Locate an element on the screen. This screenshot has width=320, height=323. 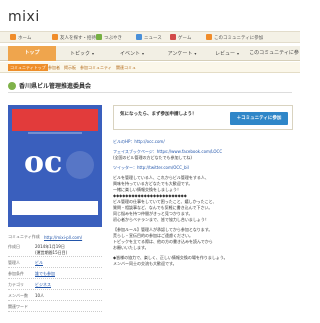
topnav-item-label: ゲーム is located at coordinates (185, 38).